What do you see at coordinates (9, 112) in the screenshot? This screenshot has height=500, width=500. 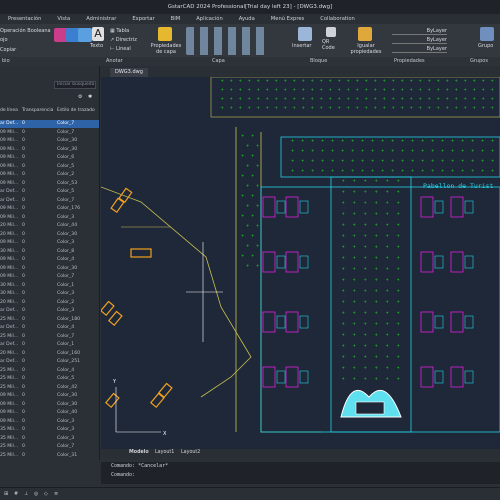 I see `col-header-linetype: de línea` at bounding box center [9, 112].